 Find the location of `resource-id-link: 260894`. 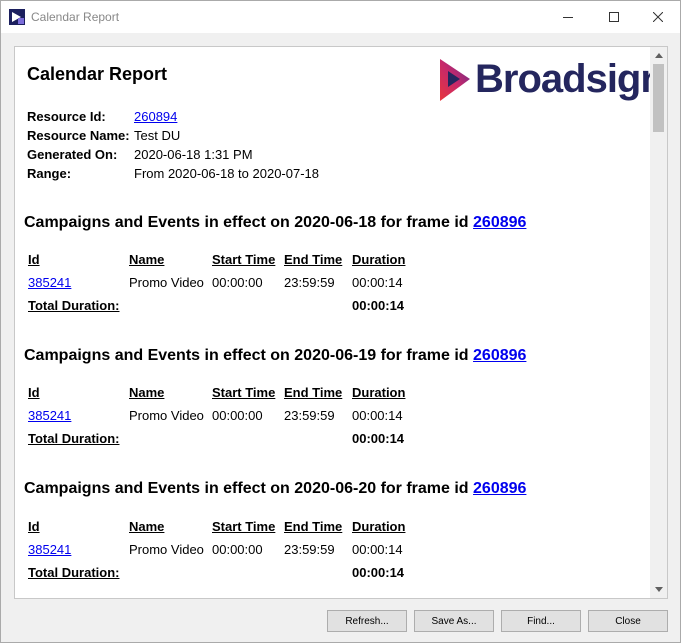

resource-id-link: 260894 is located at coordinates (155, 116).